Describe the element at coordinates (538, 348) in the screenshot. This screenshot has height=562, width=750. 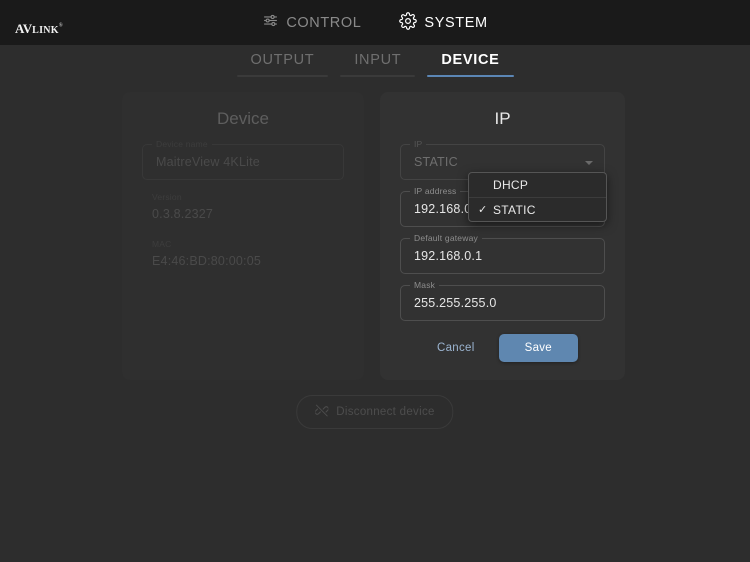
I see `save-button: Save` at that location.